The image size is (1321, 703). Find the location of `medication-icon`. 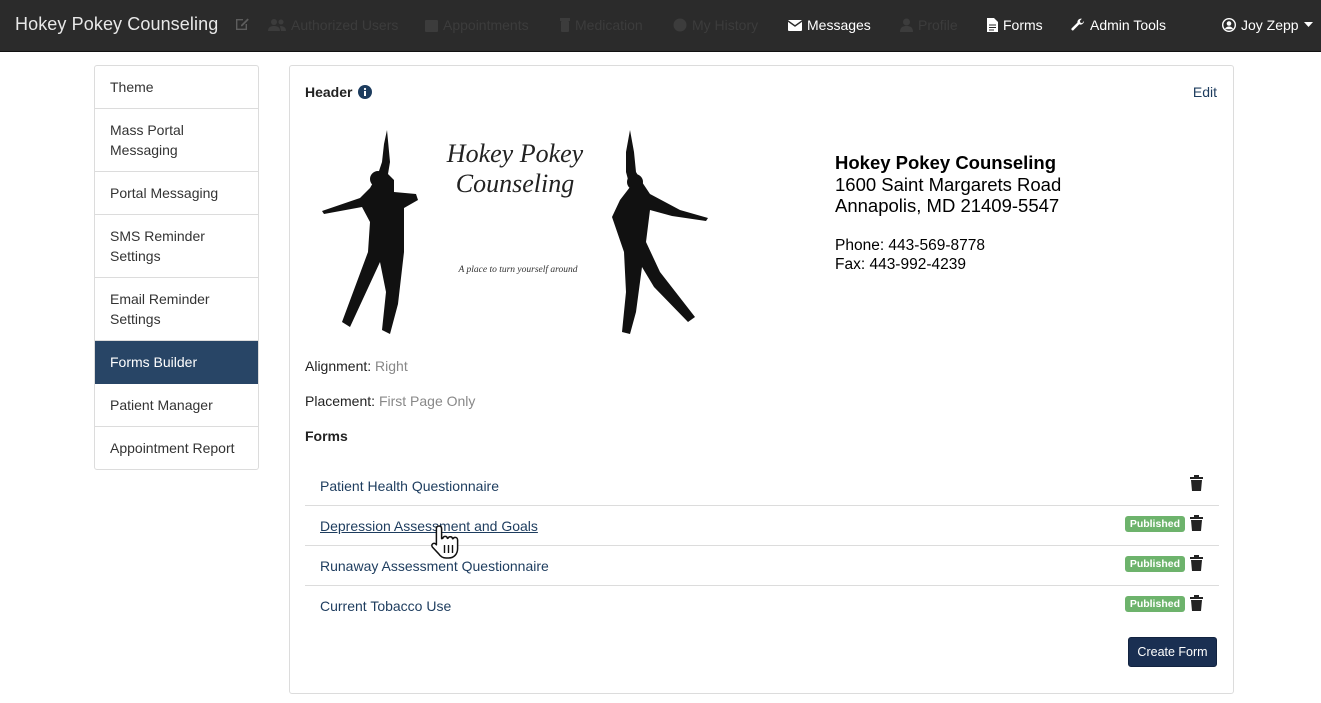

medication-icon is located at coordinates (565, 25).